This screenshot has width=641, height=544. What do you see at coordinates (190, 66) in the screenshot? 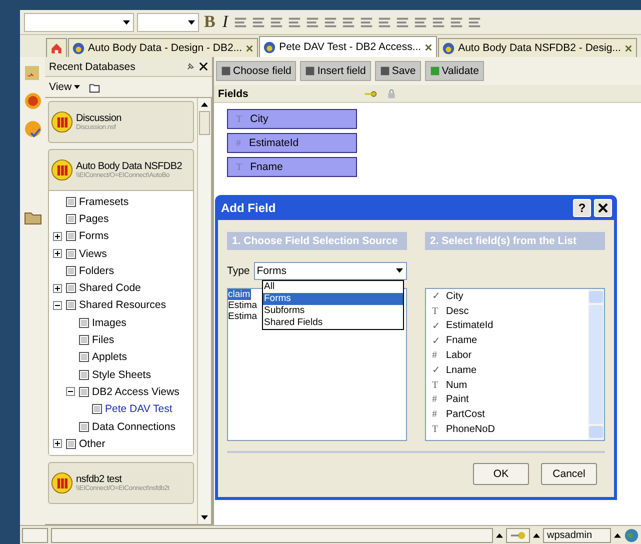
I see `pin-icon` at bounding box center [190, 66].